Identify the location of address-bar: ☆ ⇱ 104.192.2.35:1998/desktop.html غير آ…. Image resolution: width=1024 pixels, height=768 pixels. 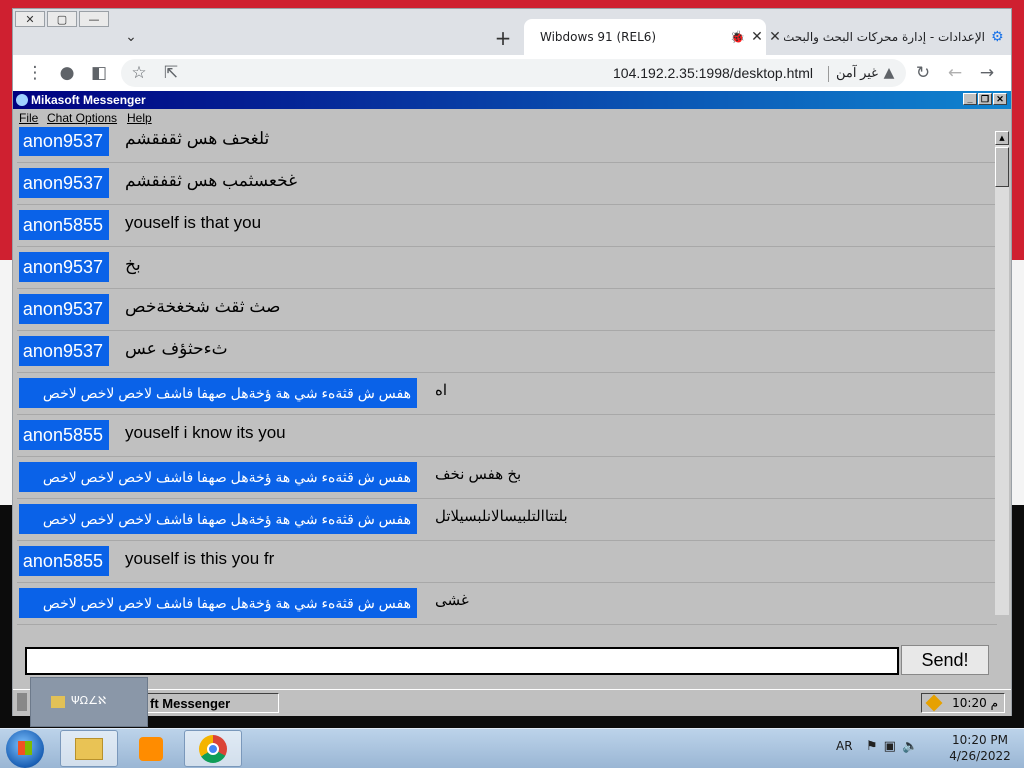
(513, 73).